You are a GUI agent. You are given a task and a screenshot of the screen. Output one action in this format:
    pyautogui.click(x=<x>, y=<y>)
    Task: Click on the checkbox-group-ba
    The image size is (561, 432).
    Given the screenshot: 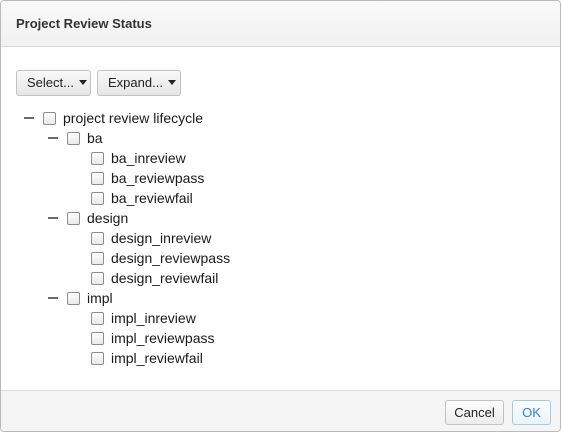 What is the action you would take?
    pyautogui.click(x=73, y=138)
    